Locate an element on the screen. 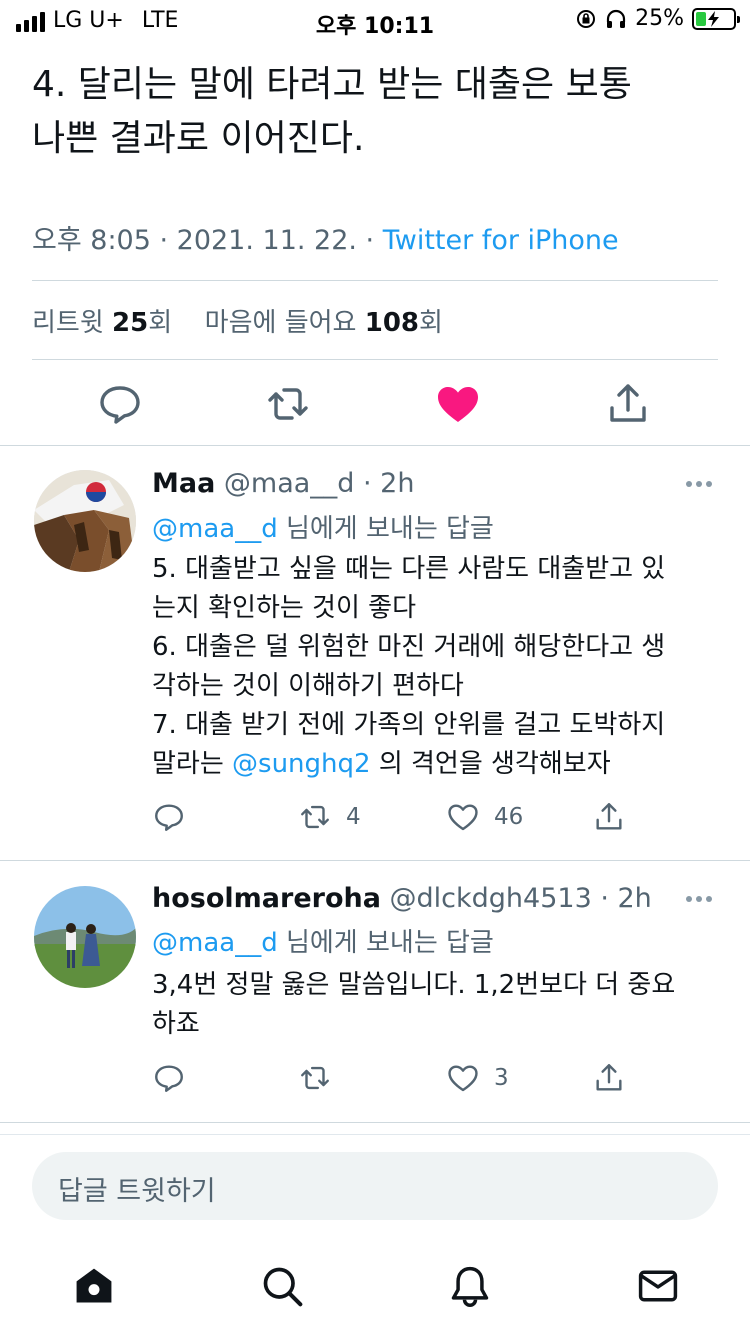  handle-time: @maa__d · 2h is located at coordinates (319, 483).